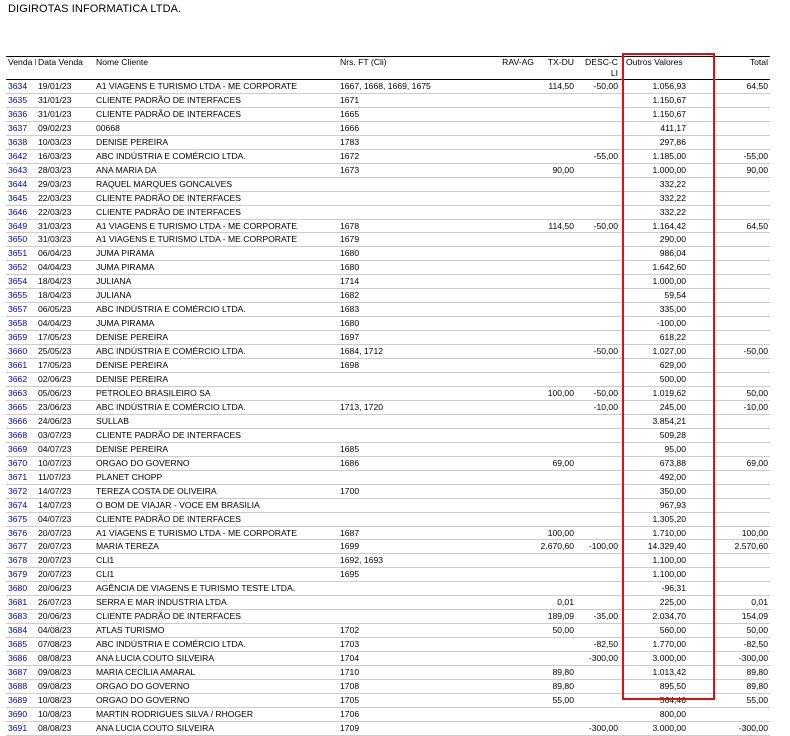 The height and width of the screenshot is (736, 790). Describe the element at coordinates (21, 380) in the screenshot. I see `row-venda-cell: 3662` at that location.